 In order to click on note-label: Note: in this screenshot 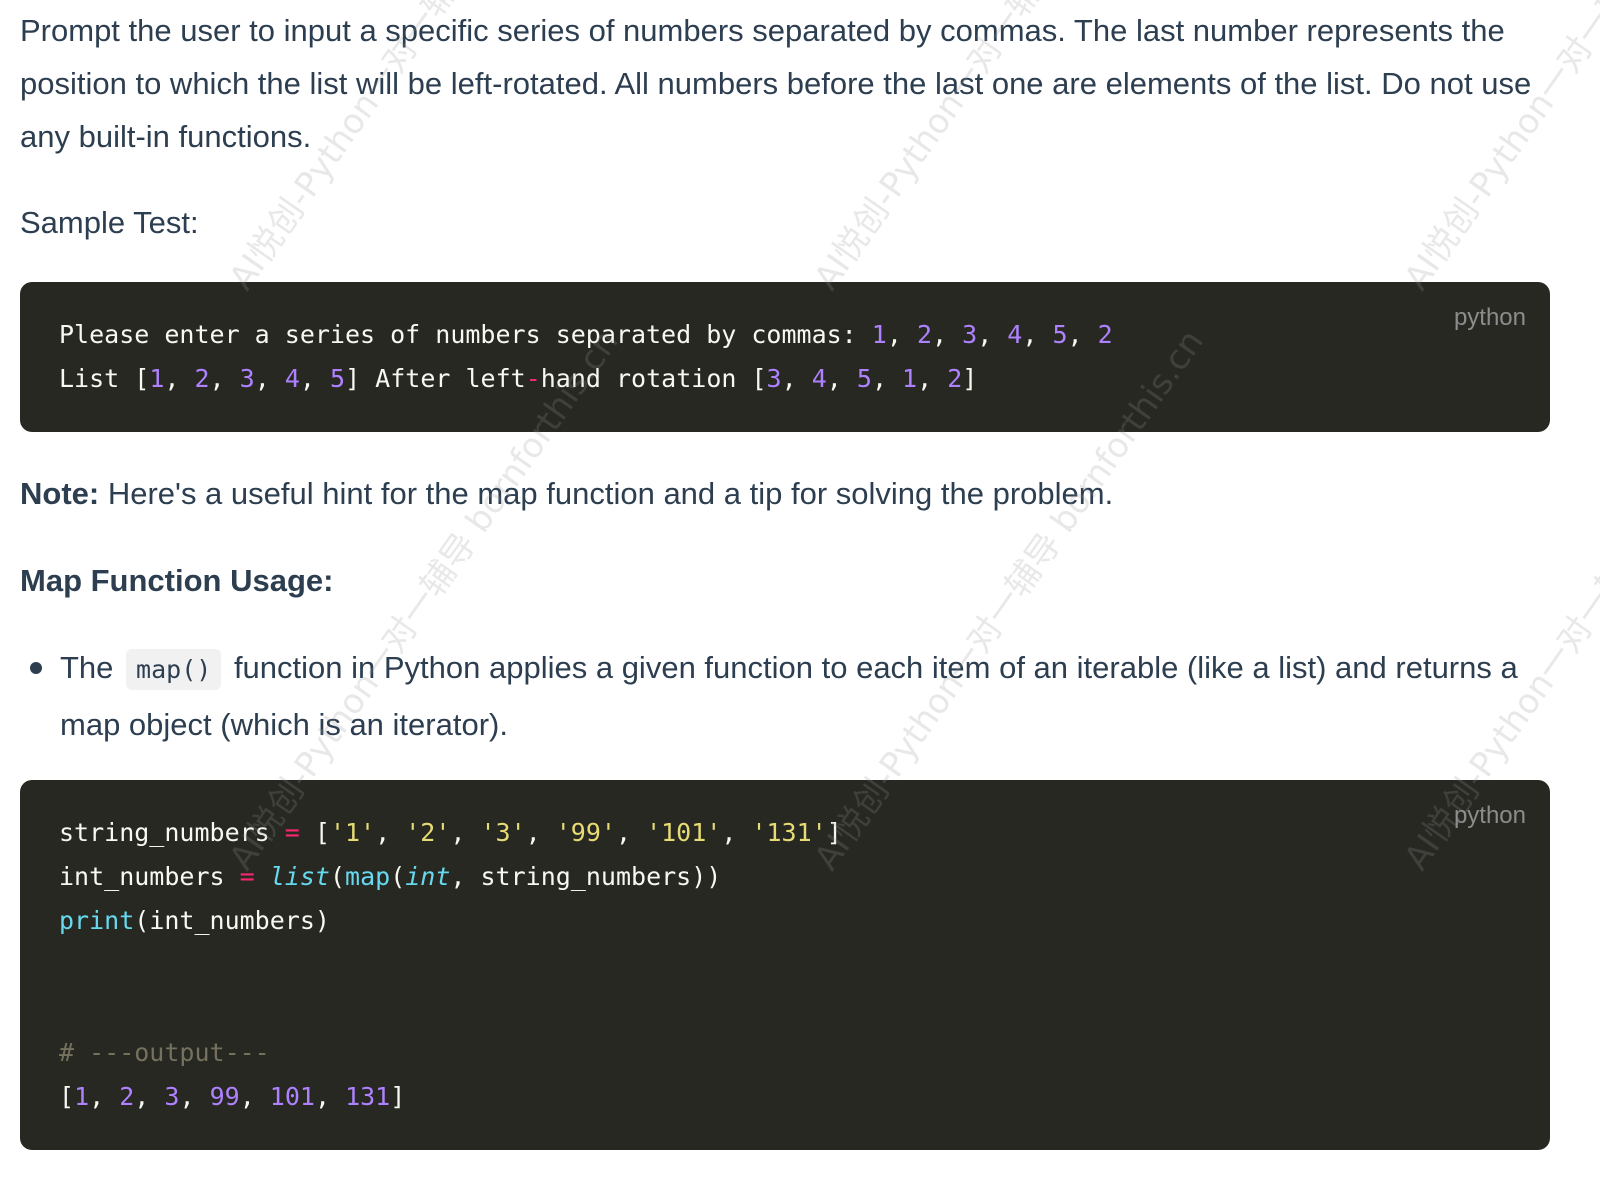, I will do `click(60, 493)`.